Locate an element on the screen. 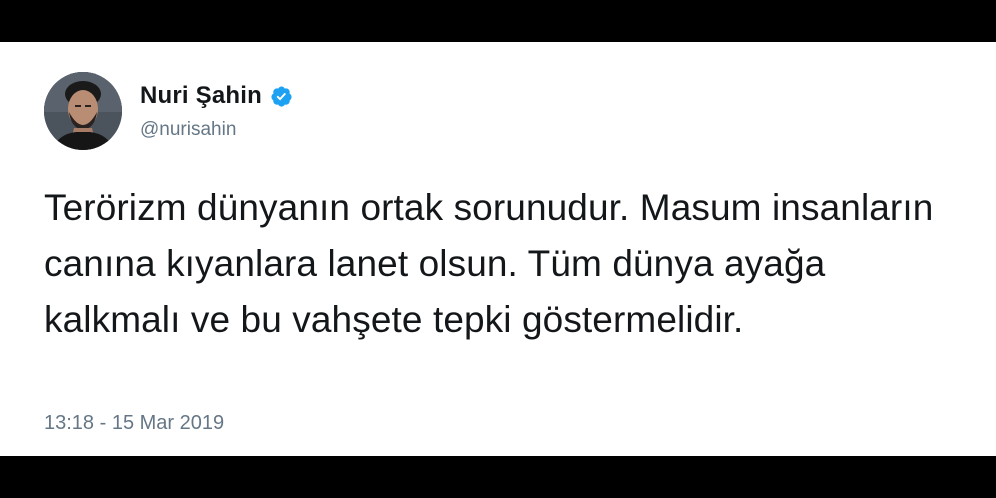 Image resolution: width=996 pixels, height=498 pixels. user-avatar-icon is located at coordinates (83, 111).